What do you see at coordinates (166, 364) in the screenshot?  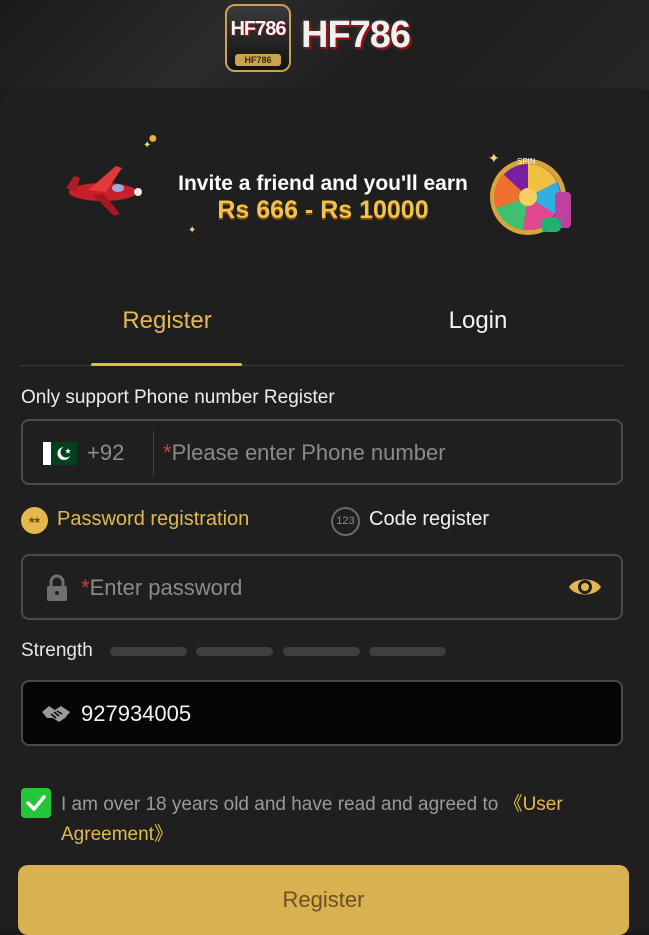 I see `active-tab-indicator` at bounding box center [166, 364].